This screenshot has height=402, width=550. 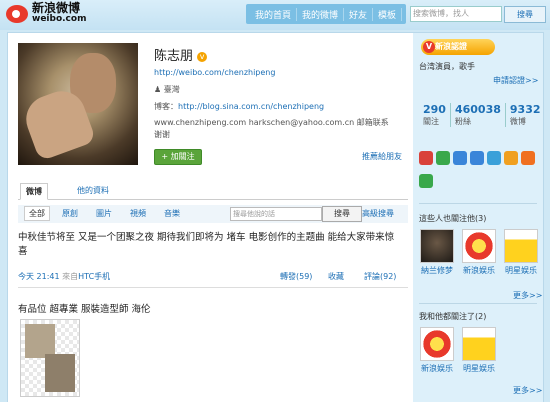 I want to click on profile-avatar, so click(x=78, y=104).